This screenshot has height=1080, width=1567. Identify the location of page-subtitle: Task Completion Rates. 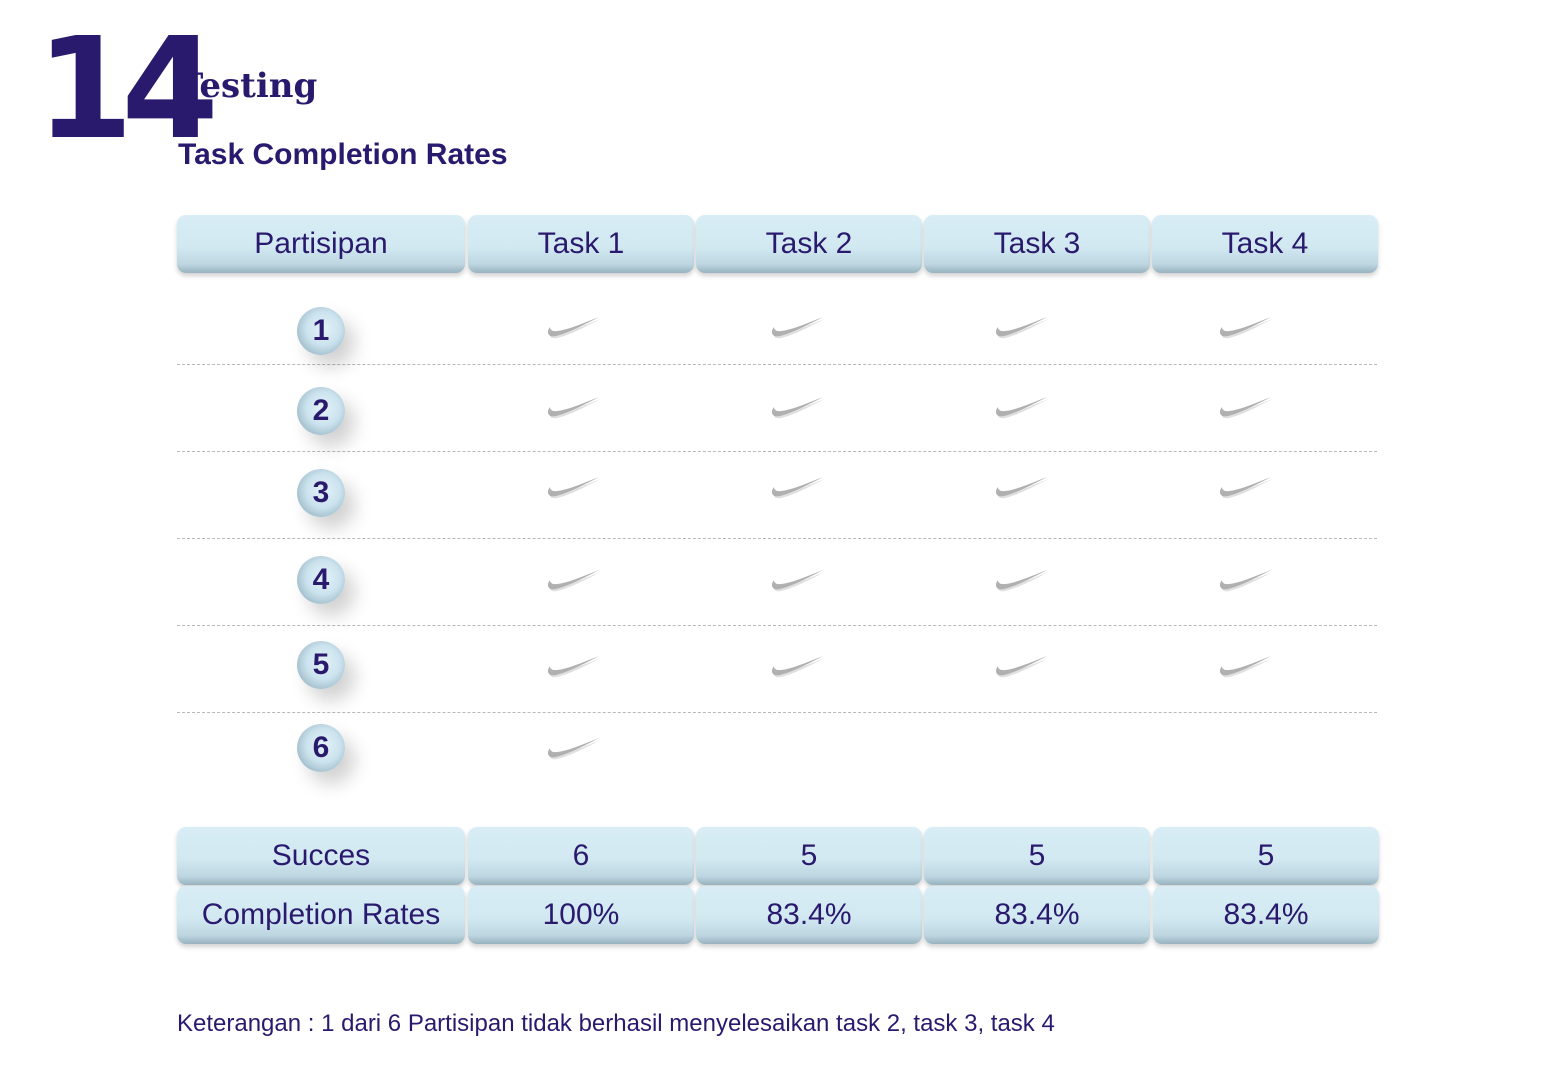
(343, 154).